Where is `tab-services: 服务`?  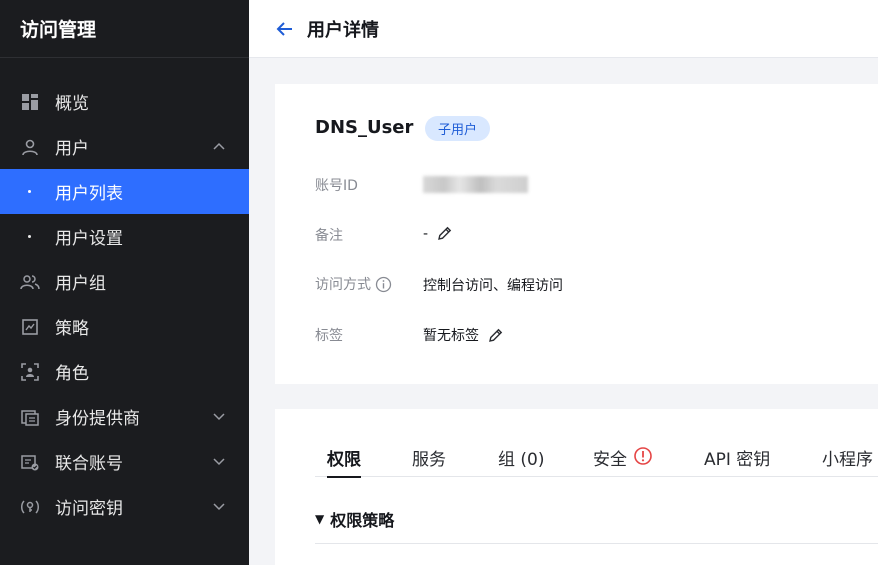 tab-services: 服务 is located at coordinates (429, 461).